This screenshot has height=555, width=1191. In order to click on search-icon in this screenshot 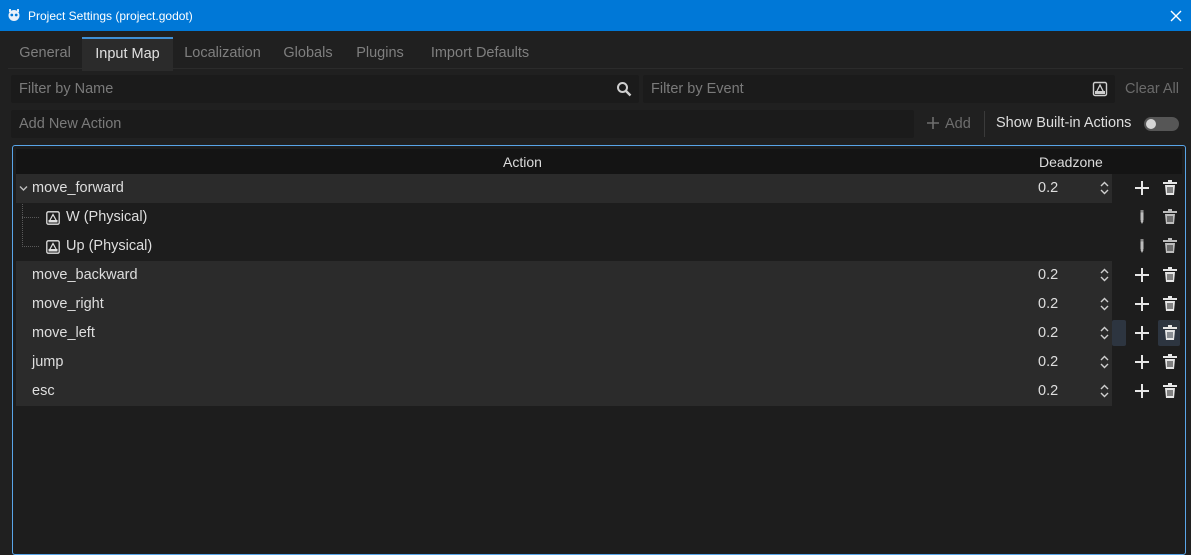, I will do `click(624, 89)`.